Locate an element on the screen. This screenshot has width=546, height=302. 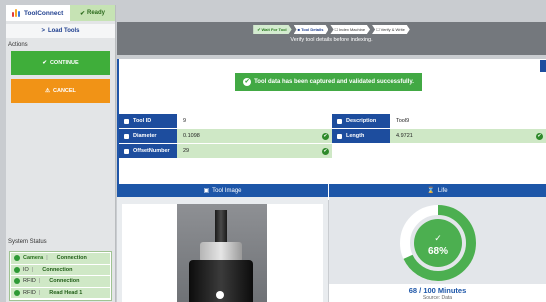
chevron-right-icon: > is located at coordinates (43, 31).